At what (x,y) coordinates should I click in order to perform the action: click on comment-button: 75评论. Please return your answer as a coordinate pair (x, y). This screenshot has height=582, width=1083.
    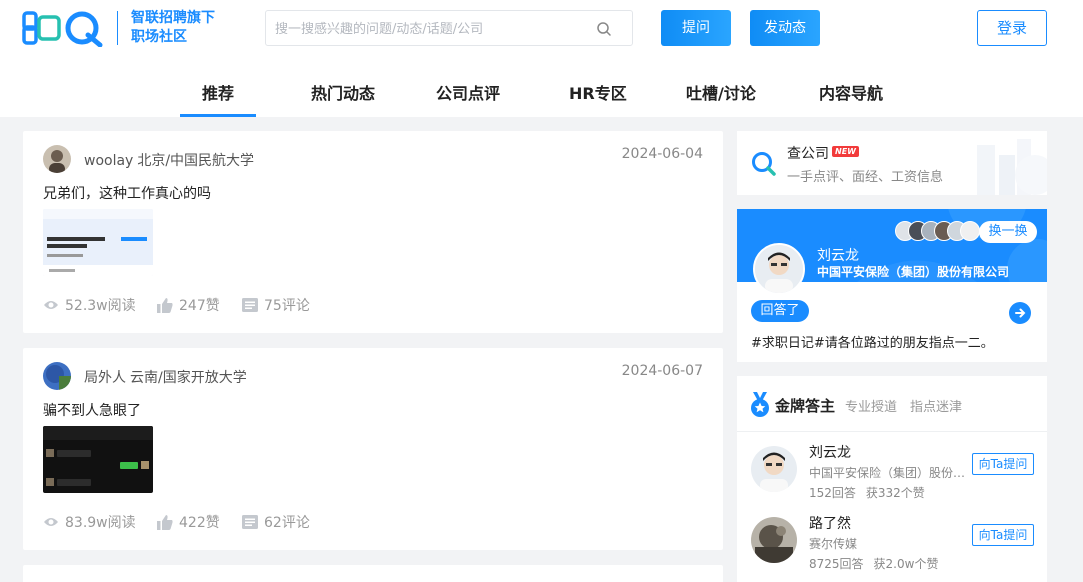
    Looking at the image, I should click on (276, 305).